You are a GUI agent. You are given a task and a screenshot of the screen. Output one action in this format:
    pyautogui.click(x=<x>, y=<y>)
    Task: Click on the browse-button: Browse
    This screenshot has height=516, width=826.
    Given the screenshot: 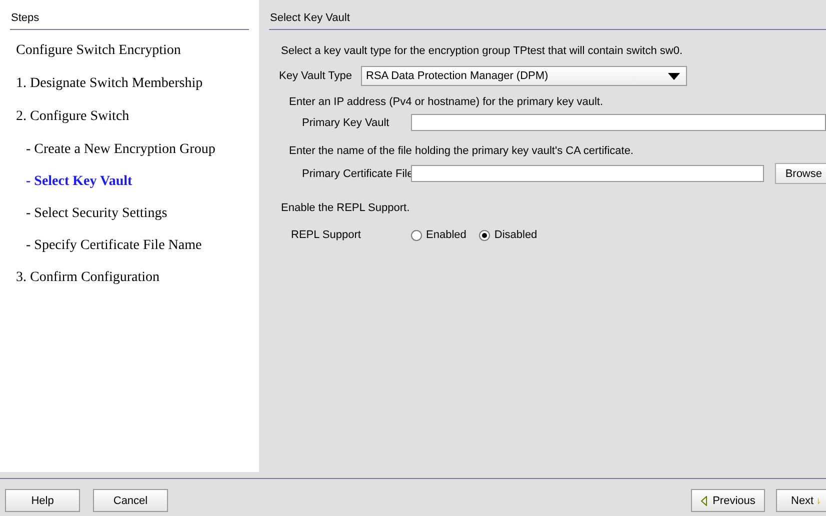 What is the action you would take?
    pyautogui.click(x=800, y=173)
    